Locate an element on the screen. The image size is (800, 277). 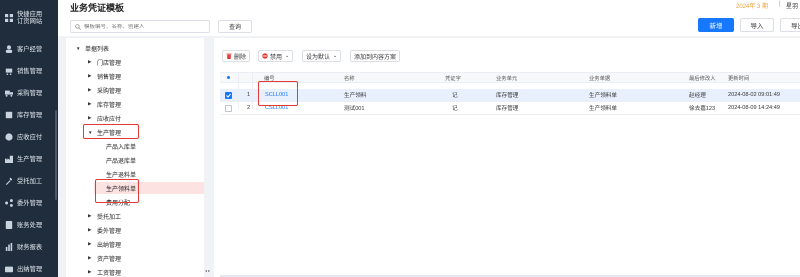
row-modifier: 赵经理 is located at coordinates (697, 96).